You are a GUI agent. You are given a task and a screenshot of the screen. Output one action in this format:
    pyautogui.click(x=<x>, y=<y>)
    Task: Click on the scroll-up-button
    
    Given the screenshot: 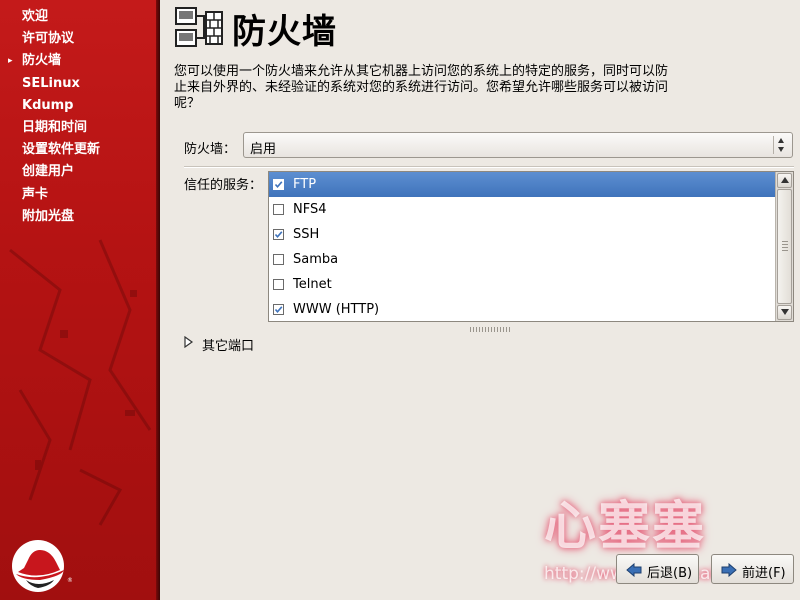 What is the action you would take?
    pyautogui.click(x=784, y=180)
    